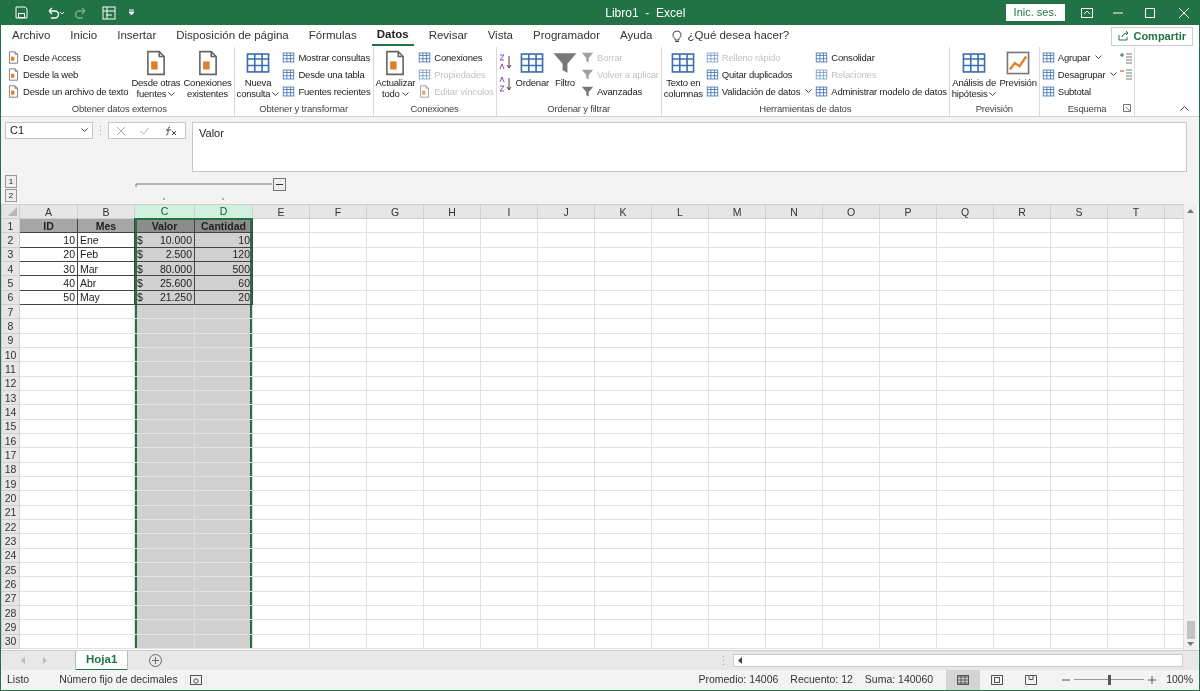 The width and height of the screenshot is (1200, 691). What do you see at coordinates (689, 147) in the screenshot?
I see `formula-field: Valor` at bounding box center [689, 147].